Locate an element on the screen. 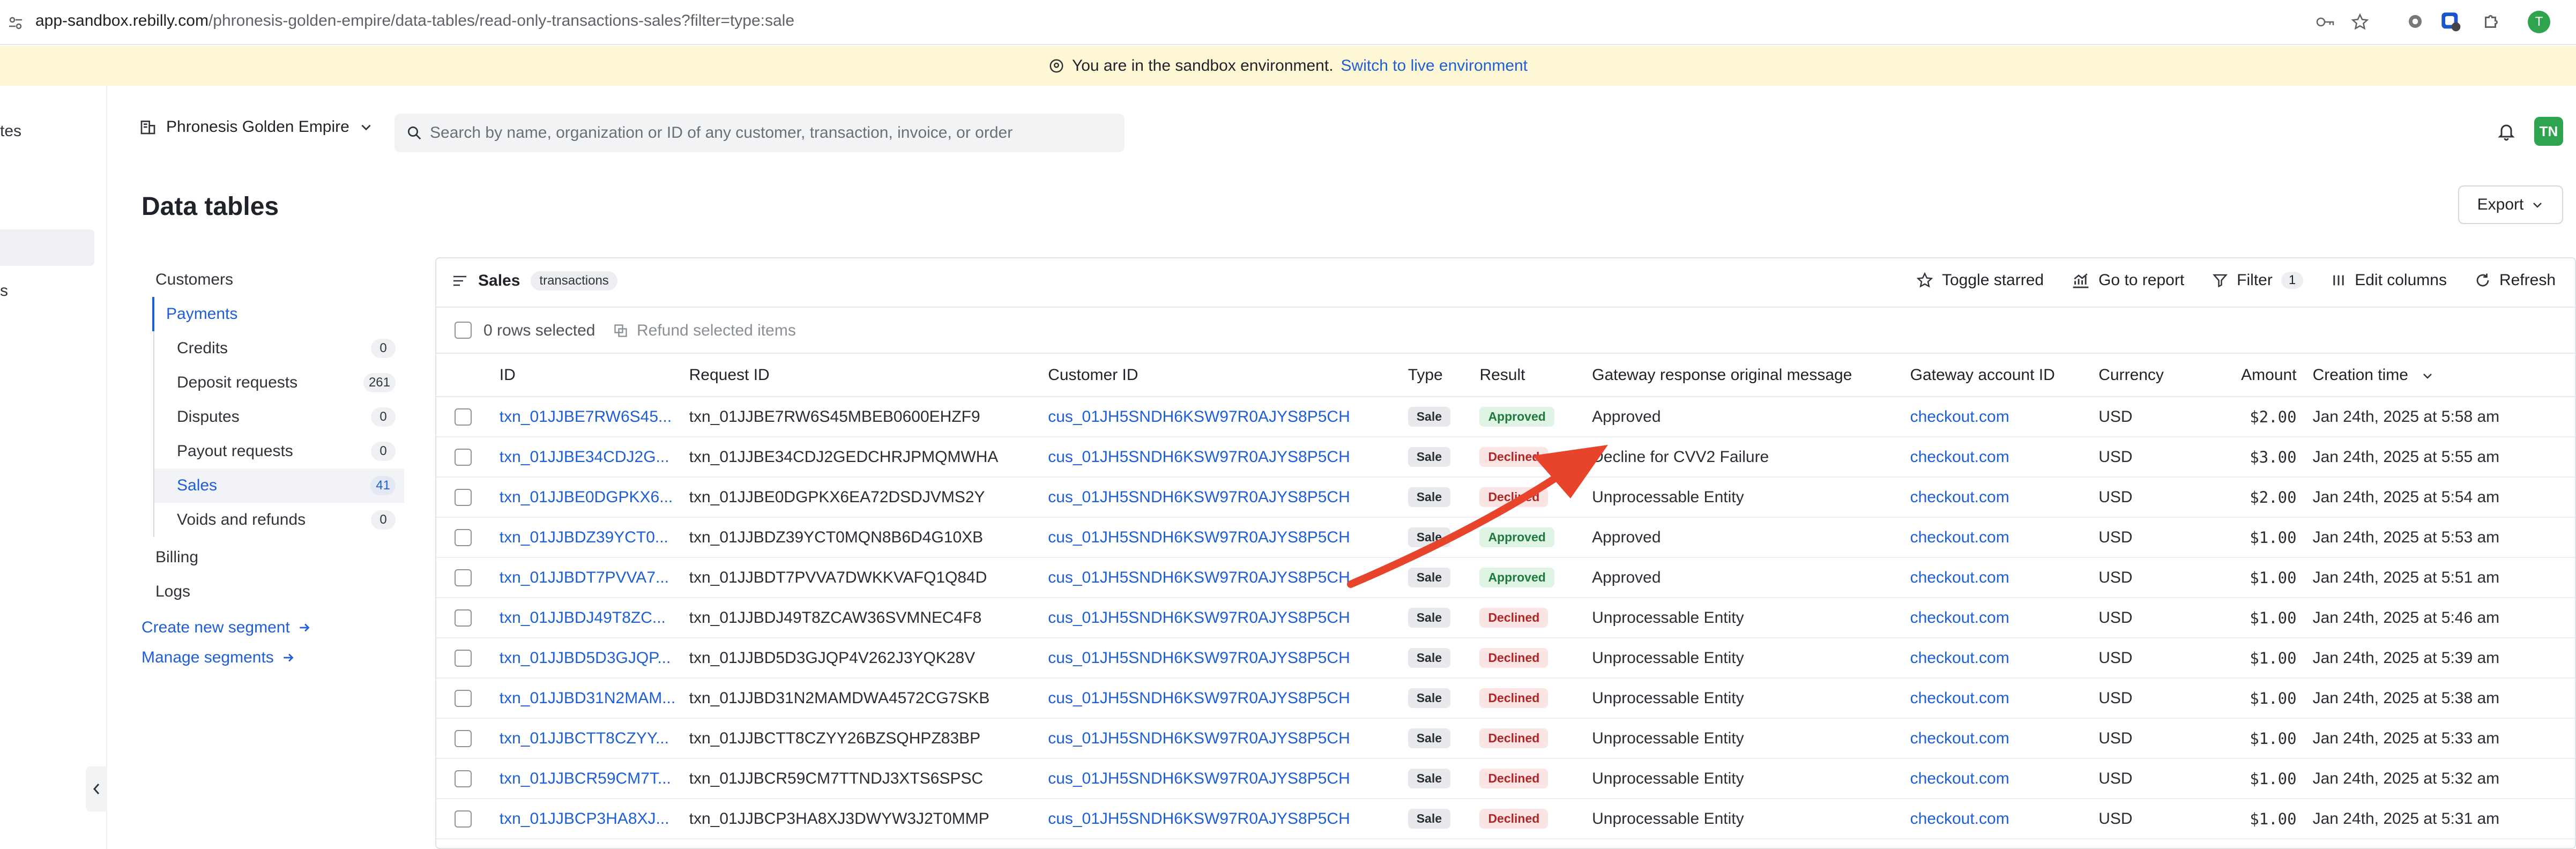  switch-to-live-link: Switch to live environment is located at coordinates (1434, 66).